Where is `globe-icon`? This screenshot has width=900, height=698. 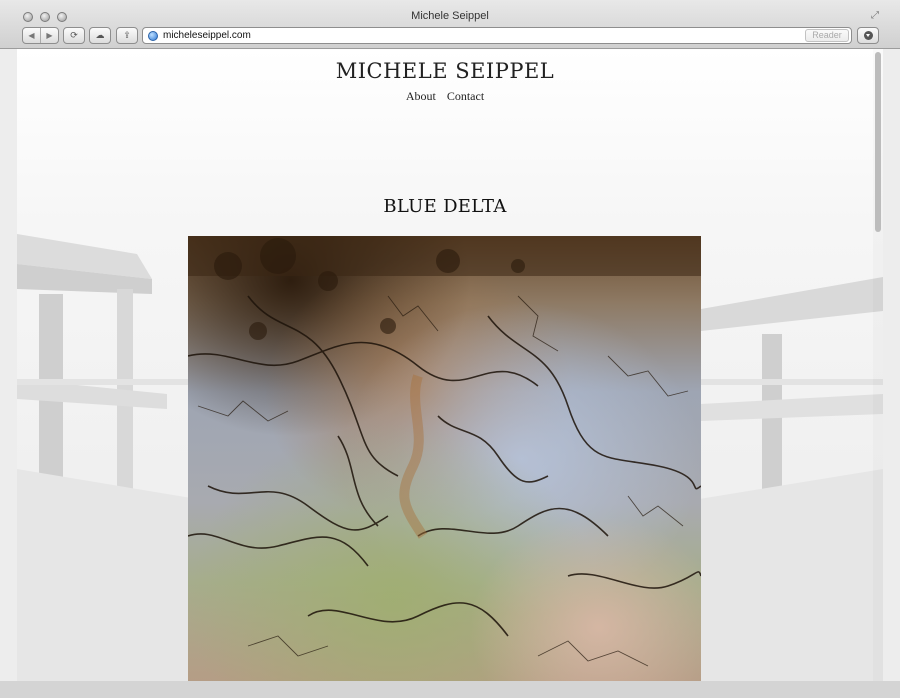 globe-icon is located at coordinates (153, 36).